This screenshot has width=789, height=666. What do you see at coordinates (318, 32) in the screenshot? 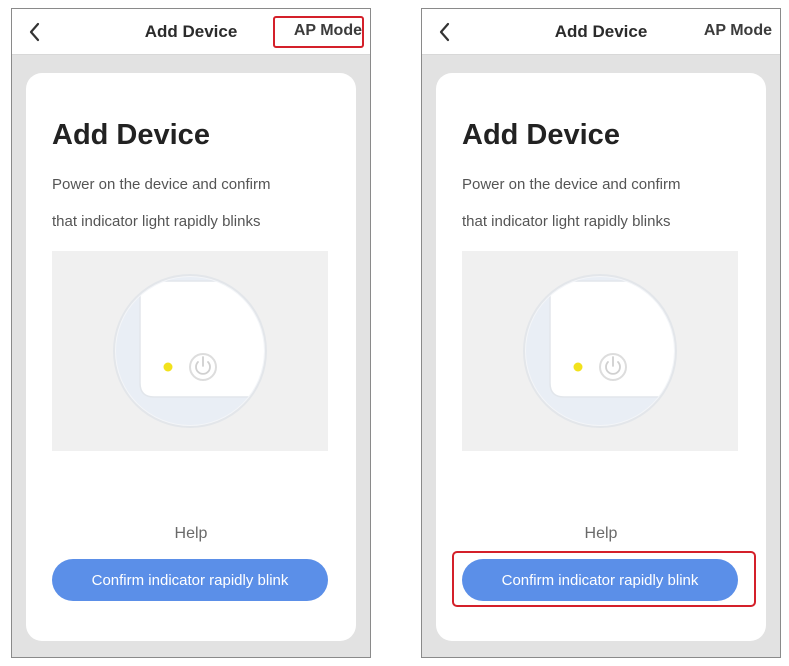
I see `highlight-box-ap-mode` at bounding box center [318, 32].